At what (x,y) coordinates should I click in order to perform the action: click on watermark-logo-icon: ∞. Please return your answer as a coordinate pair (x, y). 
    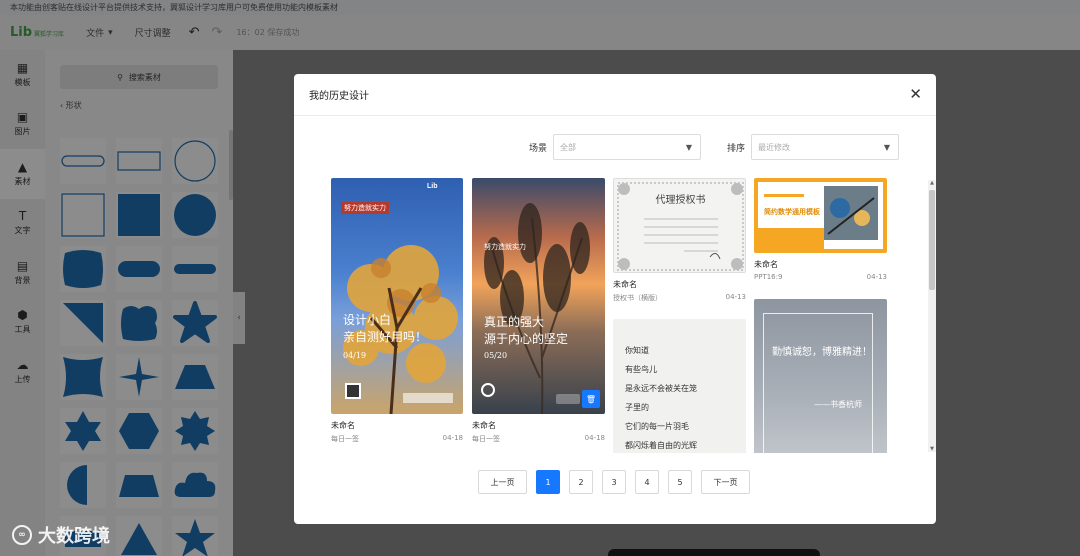
    Looking at the image, I should click on (22, 535).